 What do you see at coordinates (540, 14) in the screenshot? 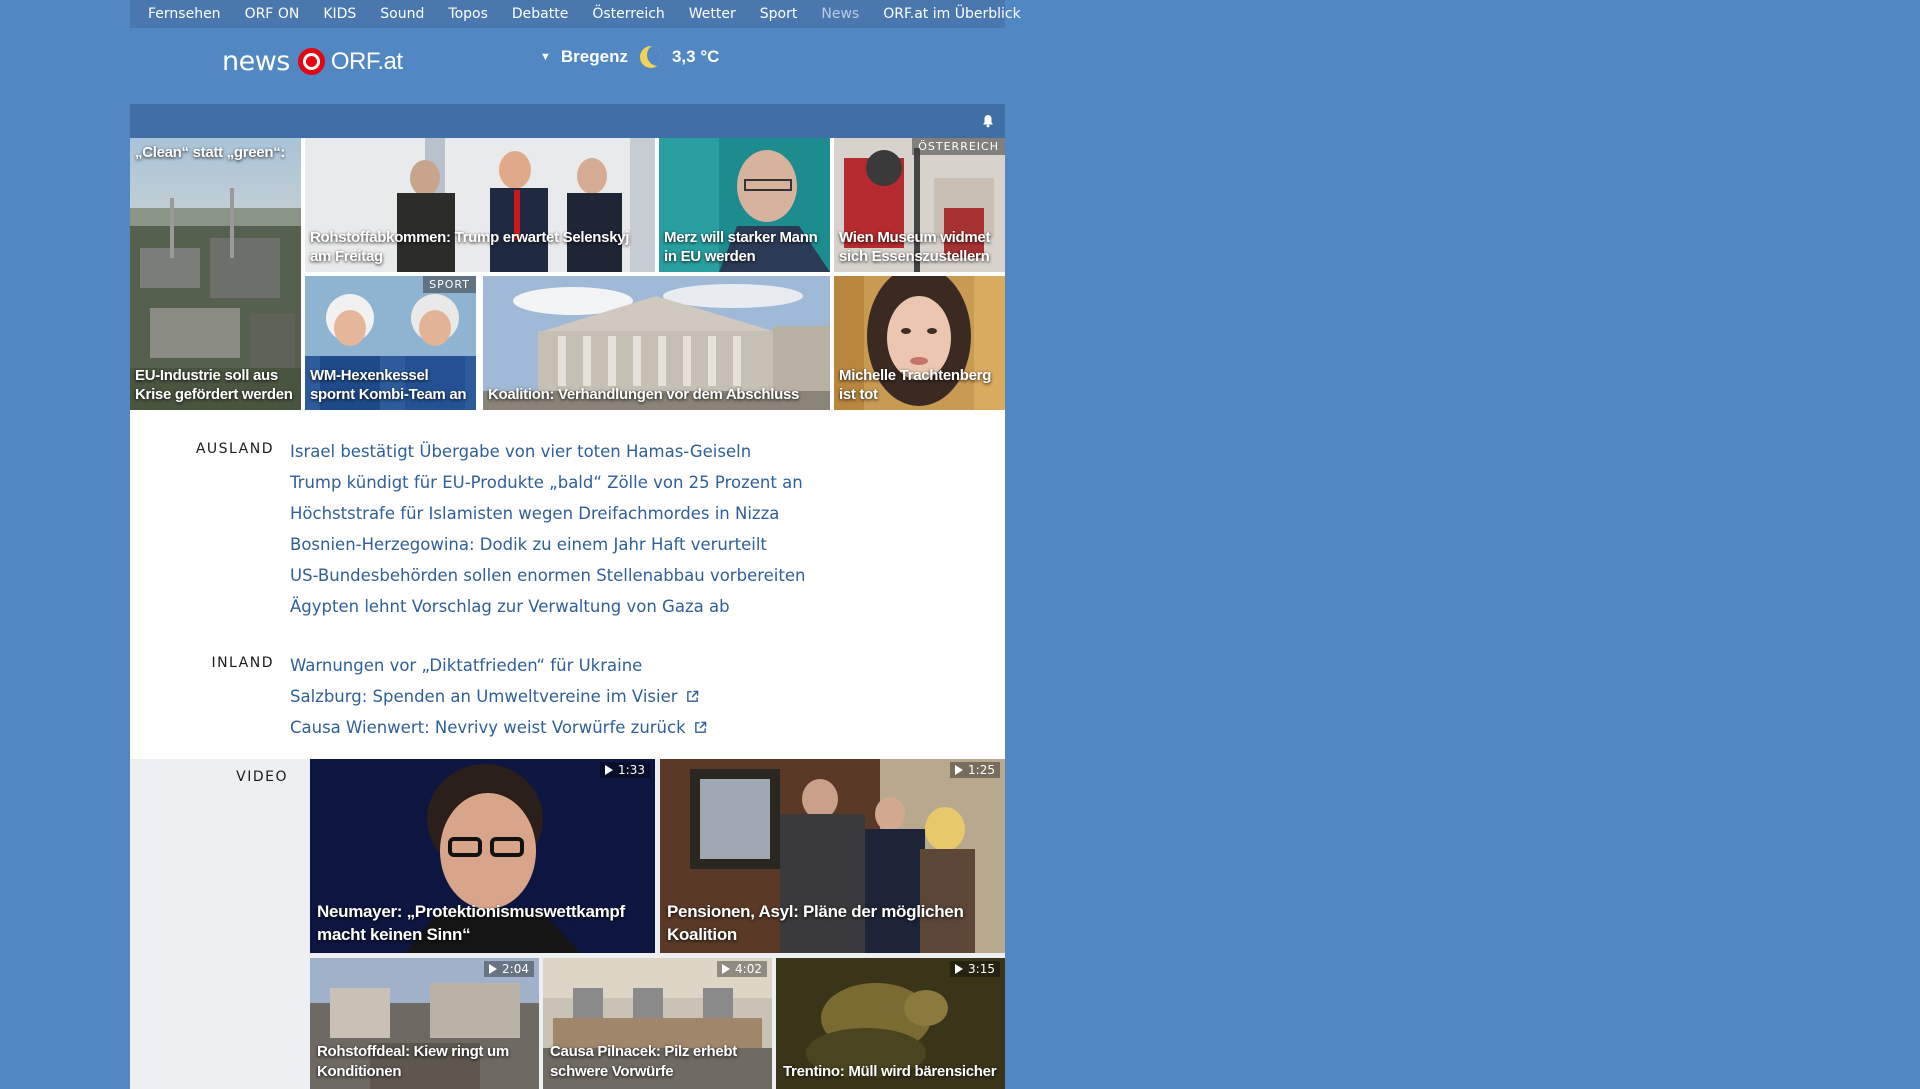
I see `orfbar-item-debatte: Debatte` at bounding box center [540, 14].